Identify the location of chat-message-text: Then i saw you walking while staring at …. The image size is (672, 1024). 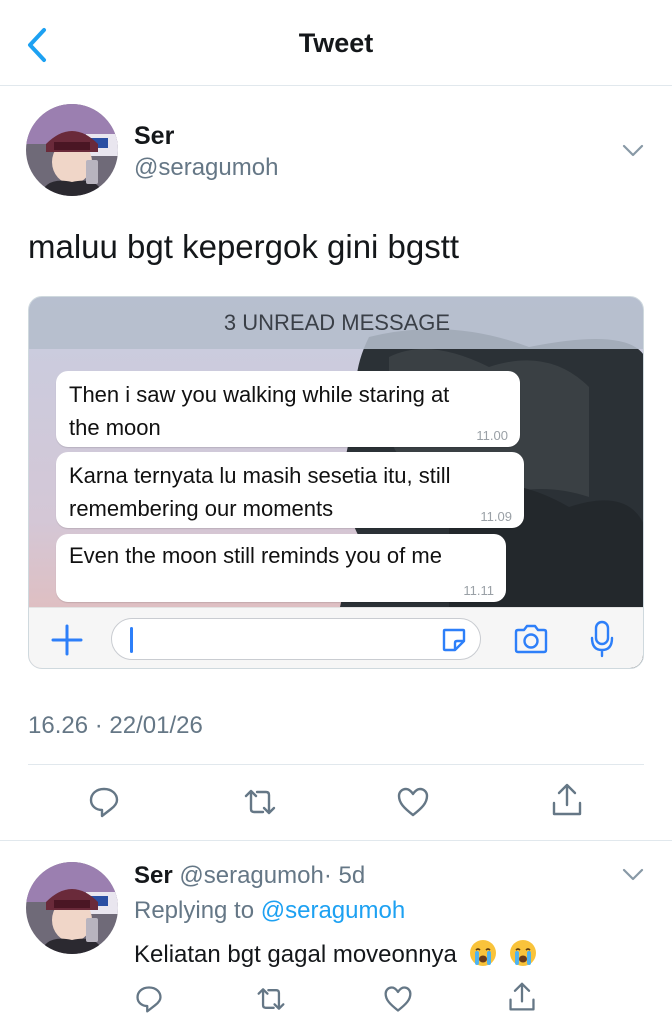
(259, 411).